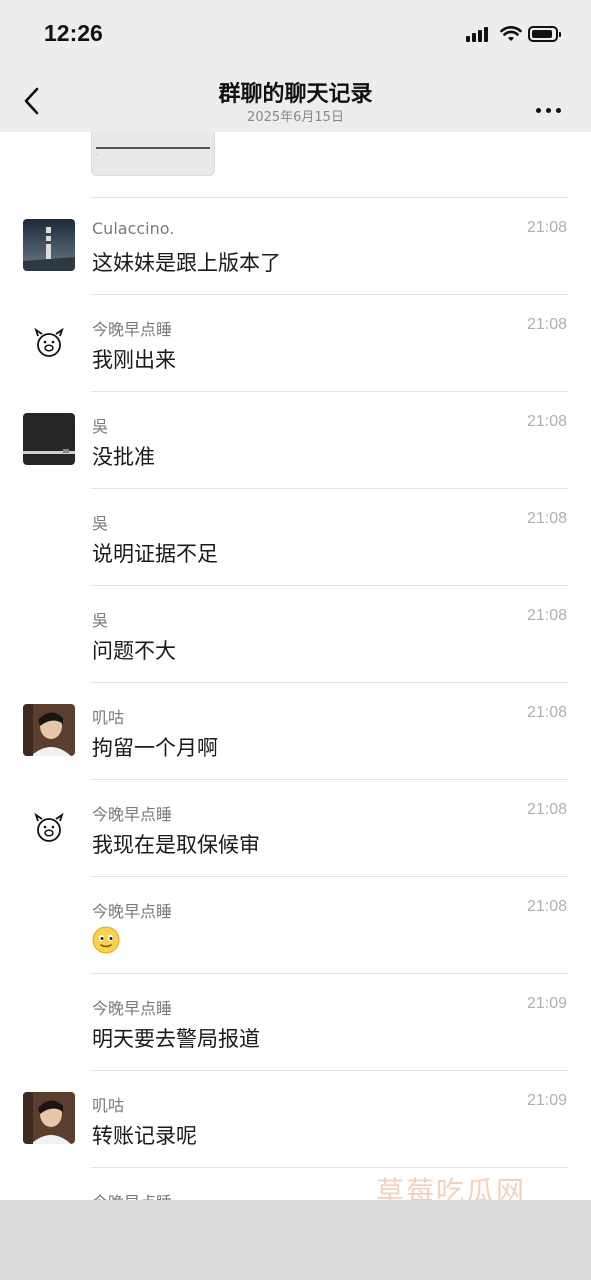  Describe the element at coordinates (295, 1240) in the screenshot. I see `bottom-overlay-bar` at that location.